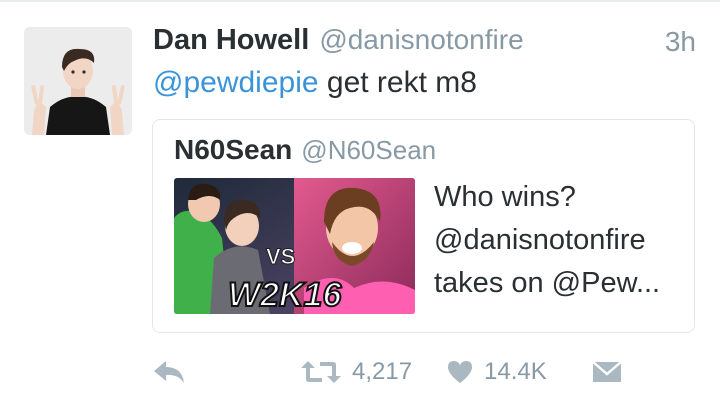 The width and height of the screenshot is (720, 406). I want to click on tweet-text-body: get rekt m8, so click(397, 82).